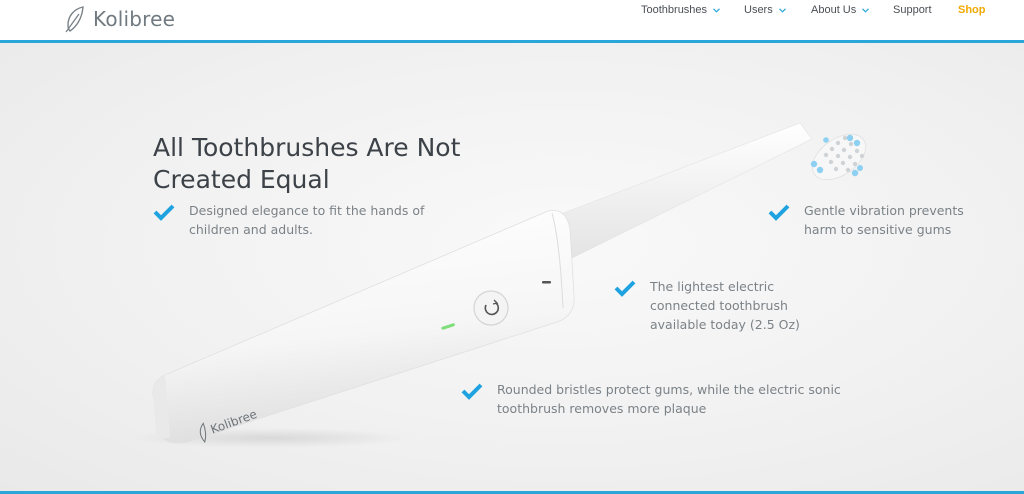 This screenshot has width=1024, height=494. I want to click on nav-toothbrushes: Toothbrushes, so click(680, 10).